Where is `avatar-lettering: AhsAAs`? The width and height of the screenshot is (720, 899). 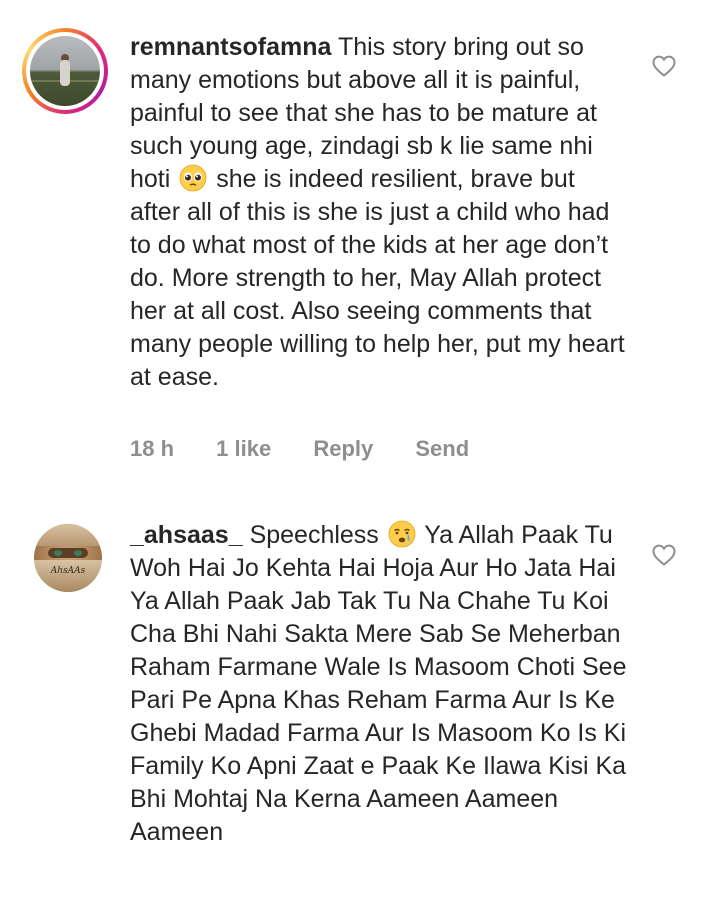 avatar-lettering: AhsAAs is located at coordinates (68, 571).